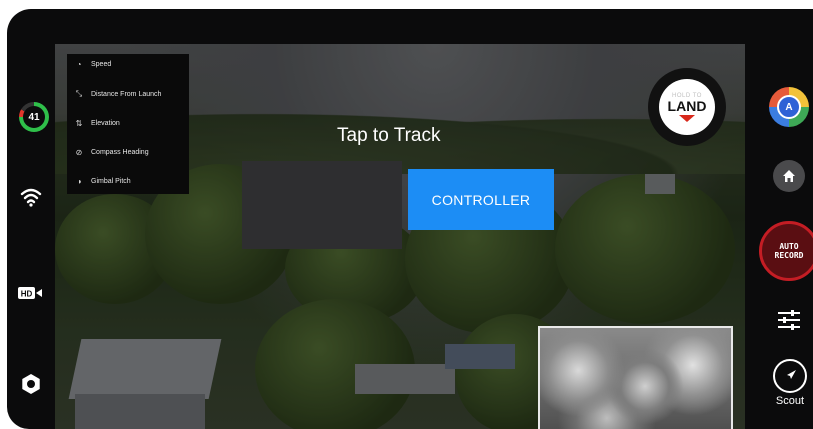  I want to click on battery-indicator: 41, so click(34, 117).